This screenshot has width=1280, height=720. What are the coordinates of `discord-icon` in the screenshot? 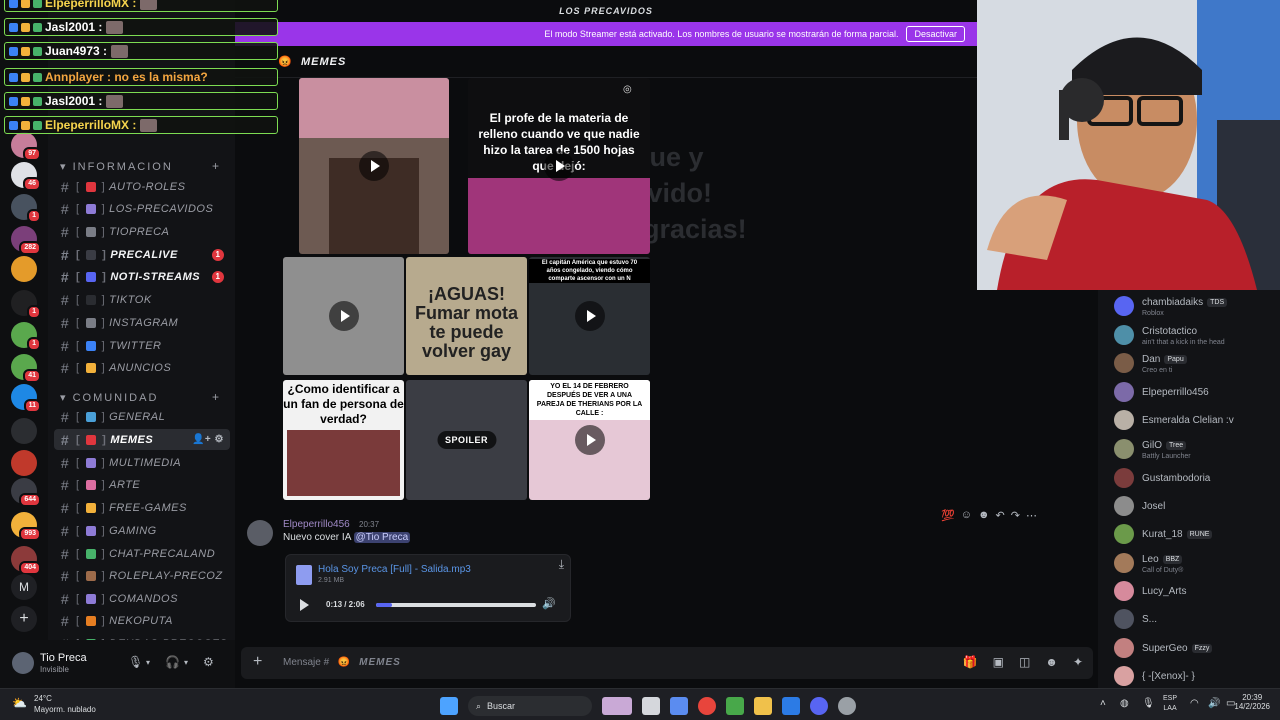 It's located at (819, 706).